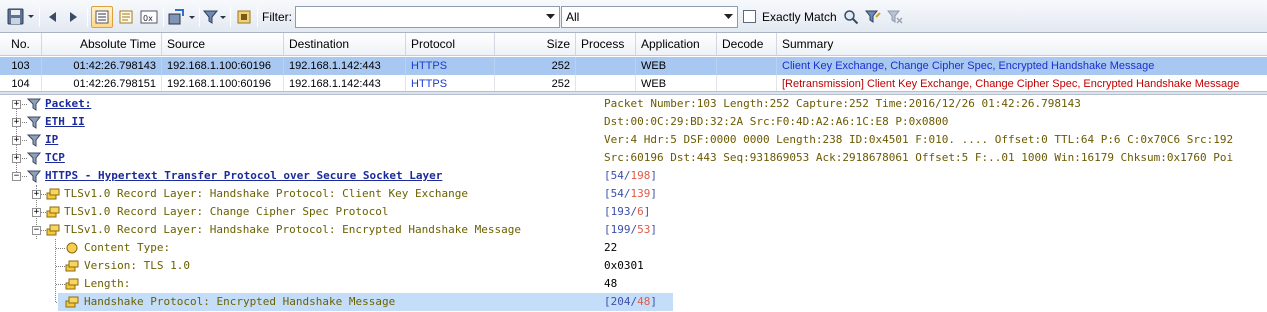  Describe the element at coordinates (851, 17) in the screenshot. I see `search-icon` at that location.